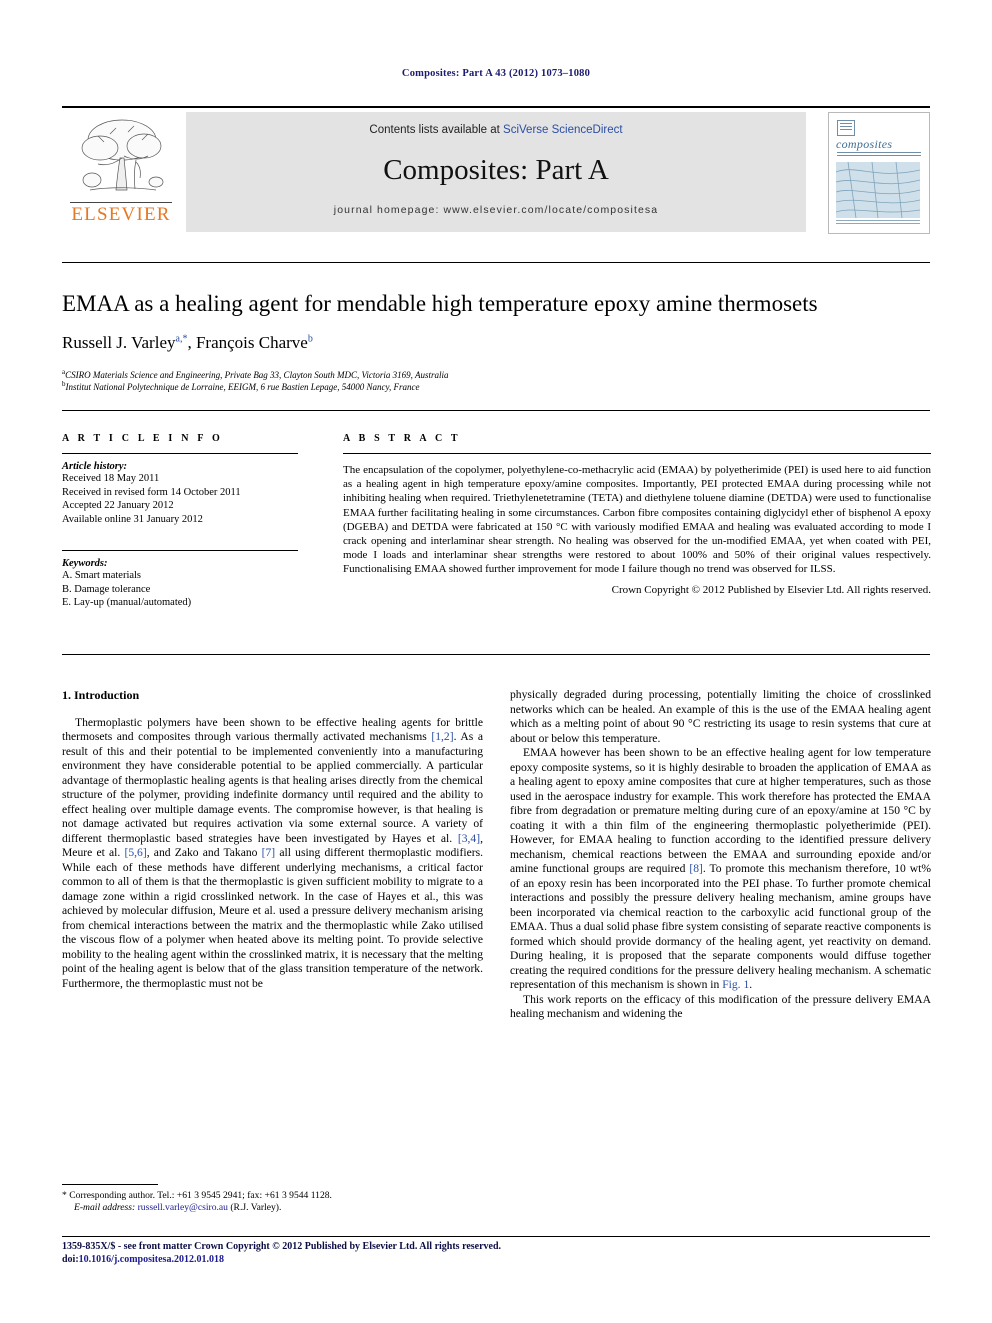 This screenshot has width=992, height=1323. What do you see at coordinates (180, 550) in the screenshot?
I see `keywords-rule` at bounding box center [180, 550].